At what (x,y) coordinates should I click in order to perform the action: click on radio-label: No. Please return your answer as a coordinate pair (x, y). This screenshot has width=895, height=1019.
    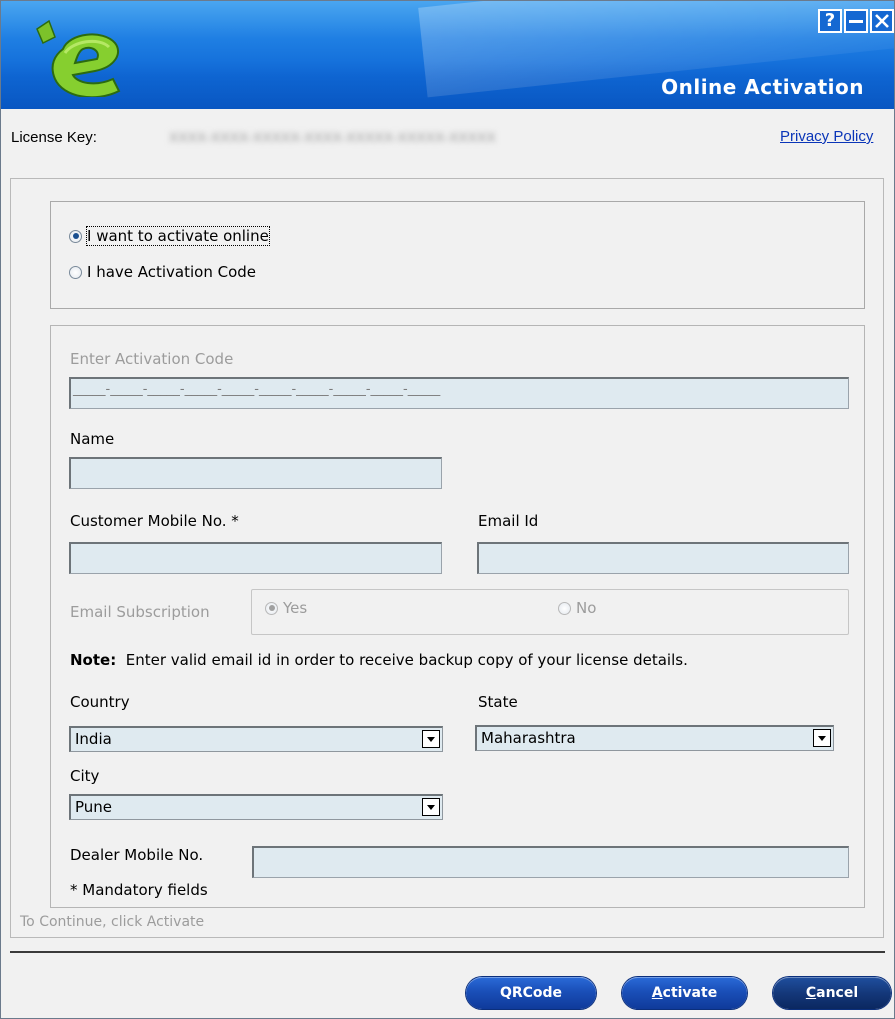
    Looking at the image, I should click on (586, 608).